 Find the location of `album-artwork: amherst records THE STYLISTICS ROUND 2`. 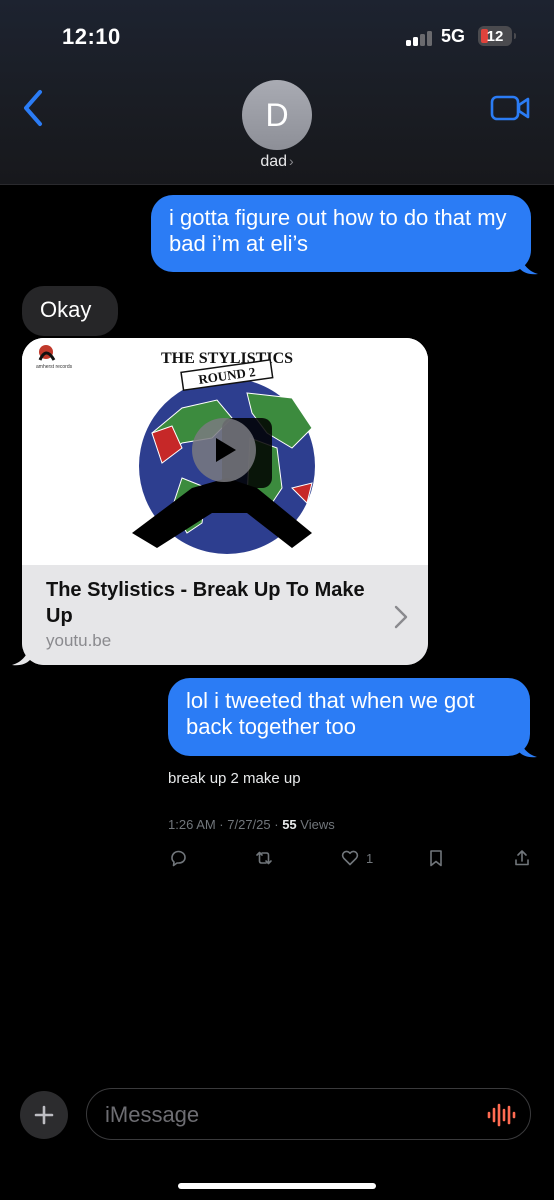

album-artwork: amherst records THE STYLISTICS ROUND 2 is located at coordinates (225, 451).